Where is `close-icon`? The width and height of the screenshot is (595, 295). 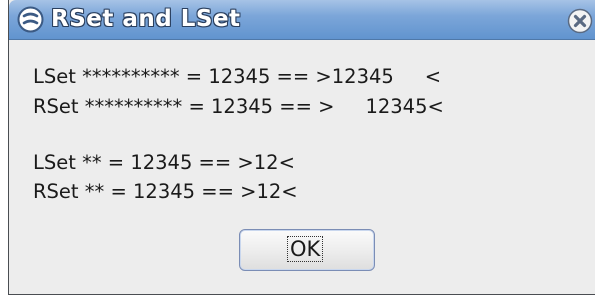
close-icon is located at coordinates (580, 21).